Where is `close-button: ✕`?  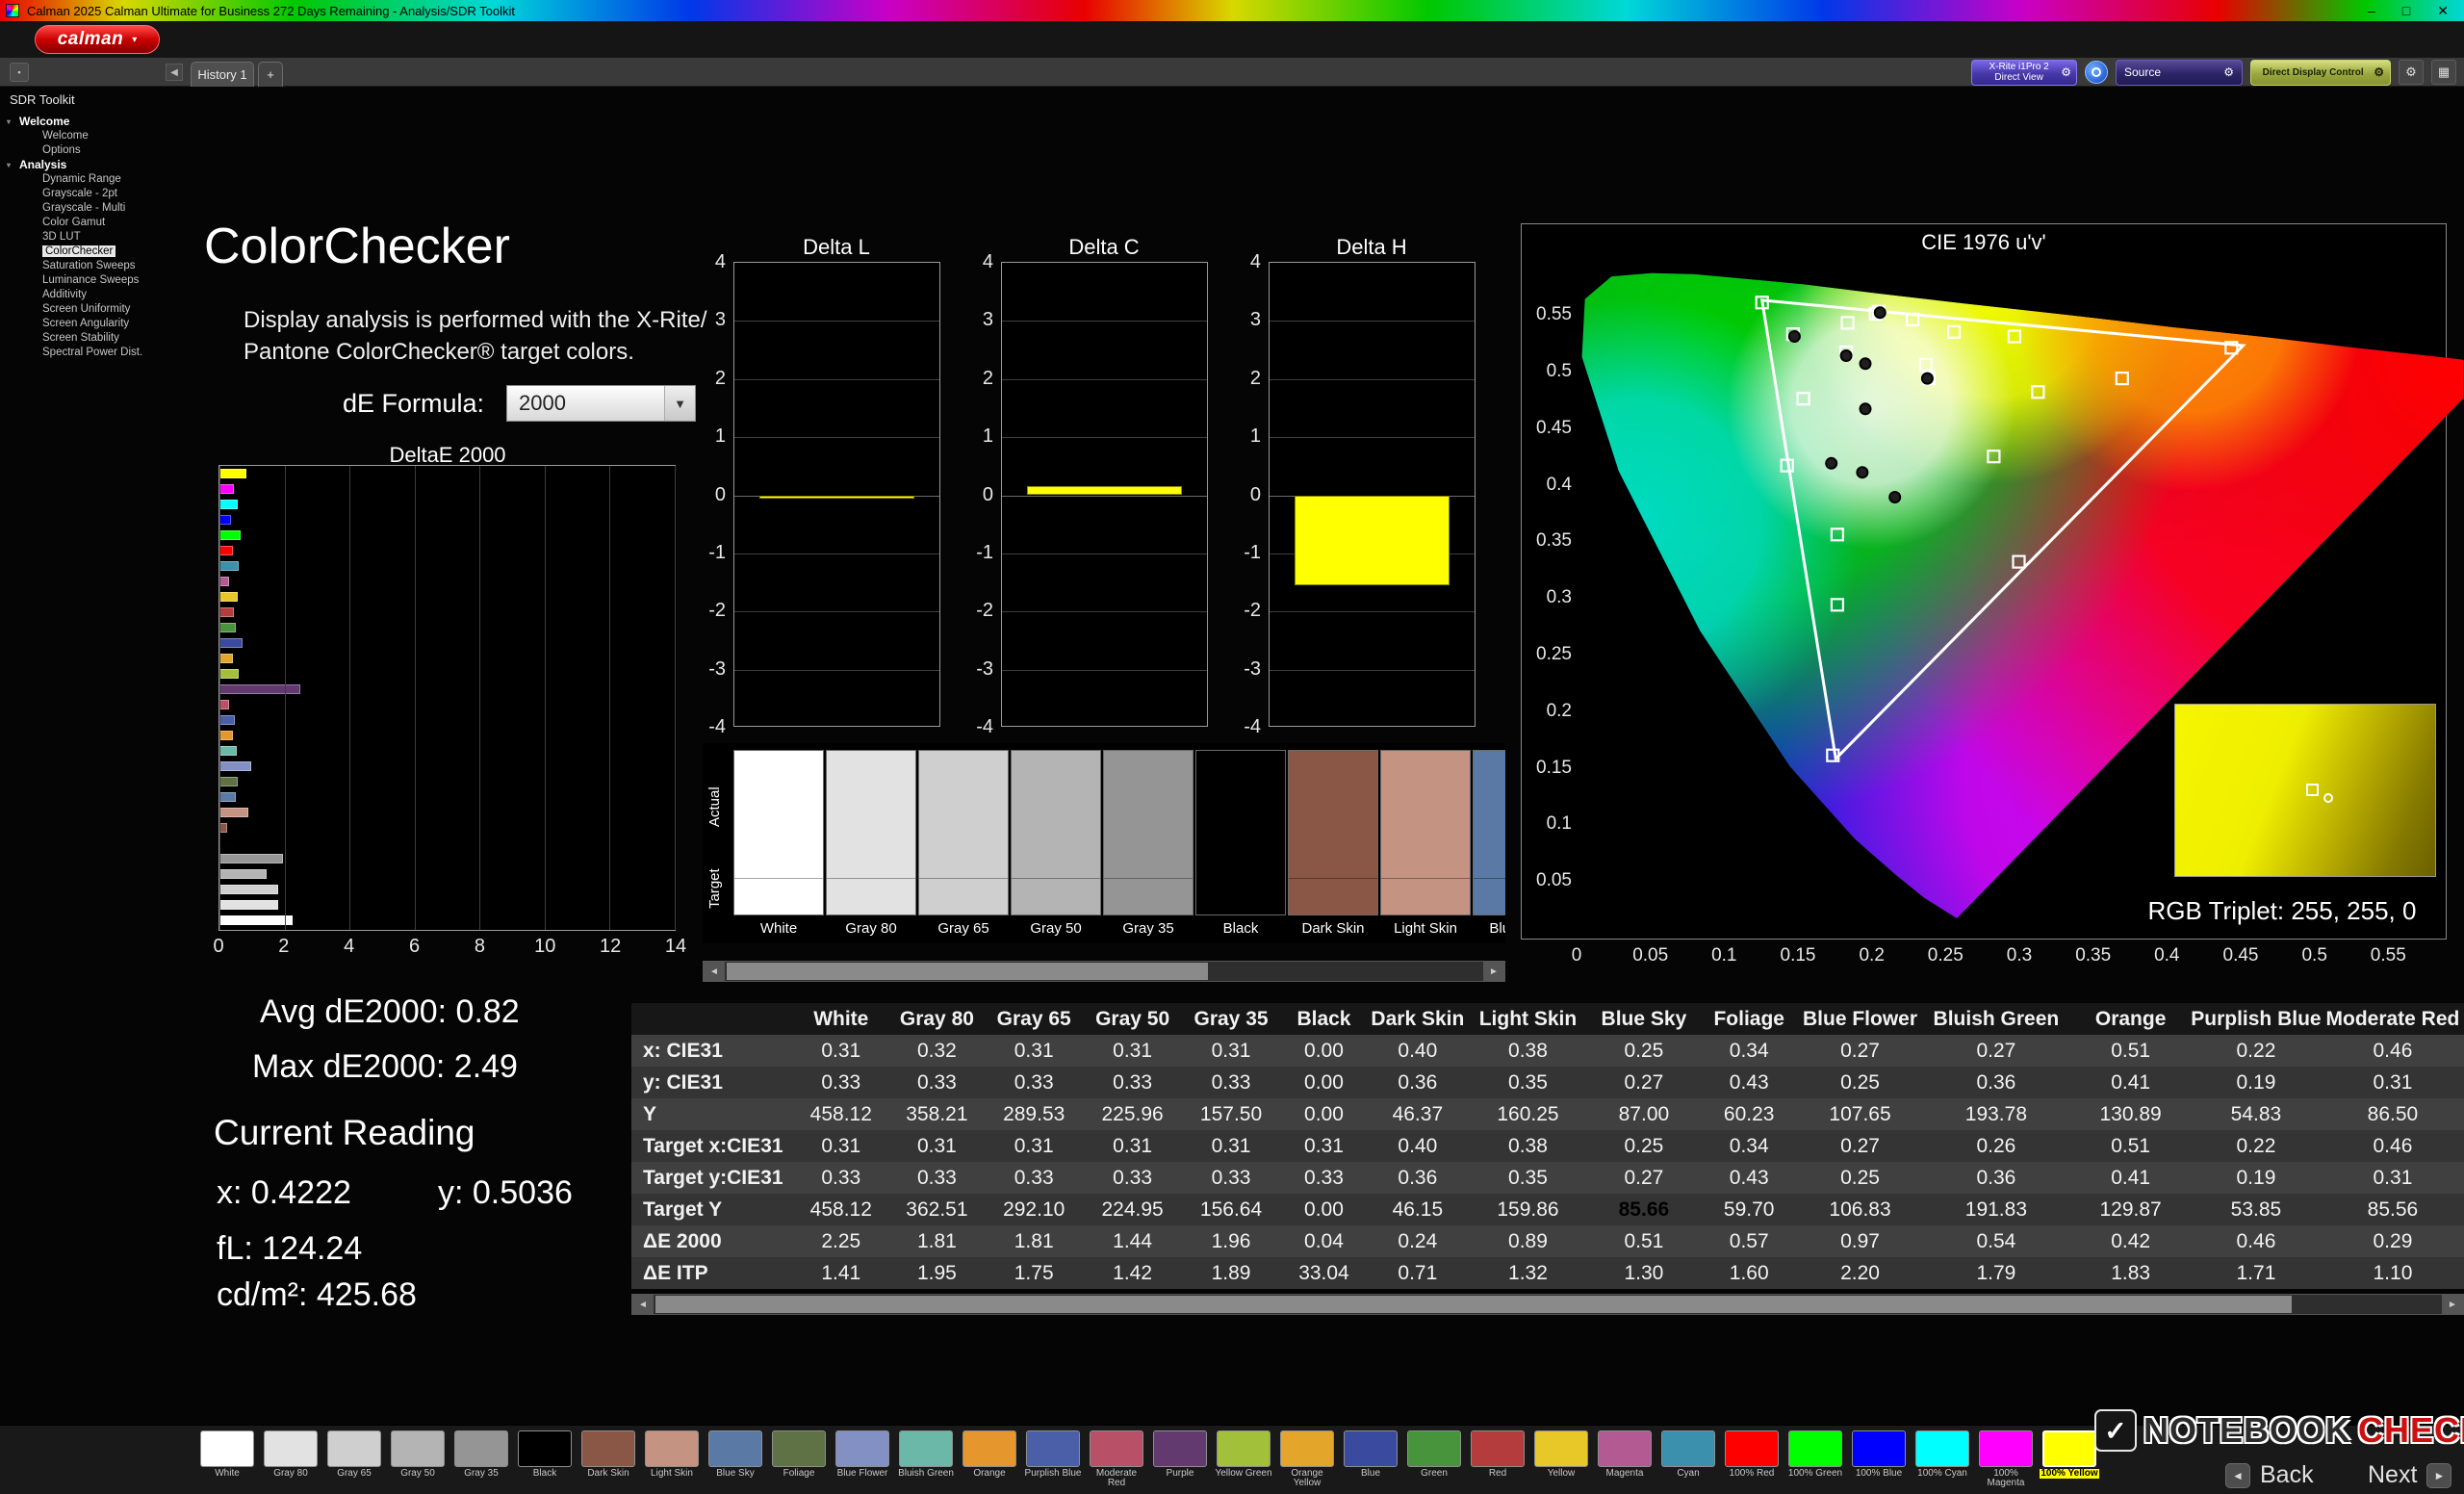 close-button: ✕ is located at coordinates (2443, 11).